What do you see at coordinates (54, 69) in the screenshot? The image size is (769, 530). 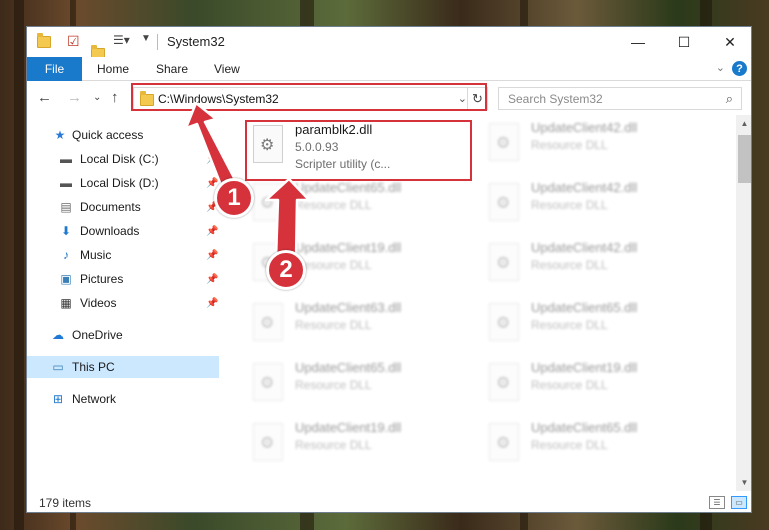 I see `tab-file: File` at bounding box center [54, 69].